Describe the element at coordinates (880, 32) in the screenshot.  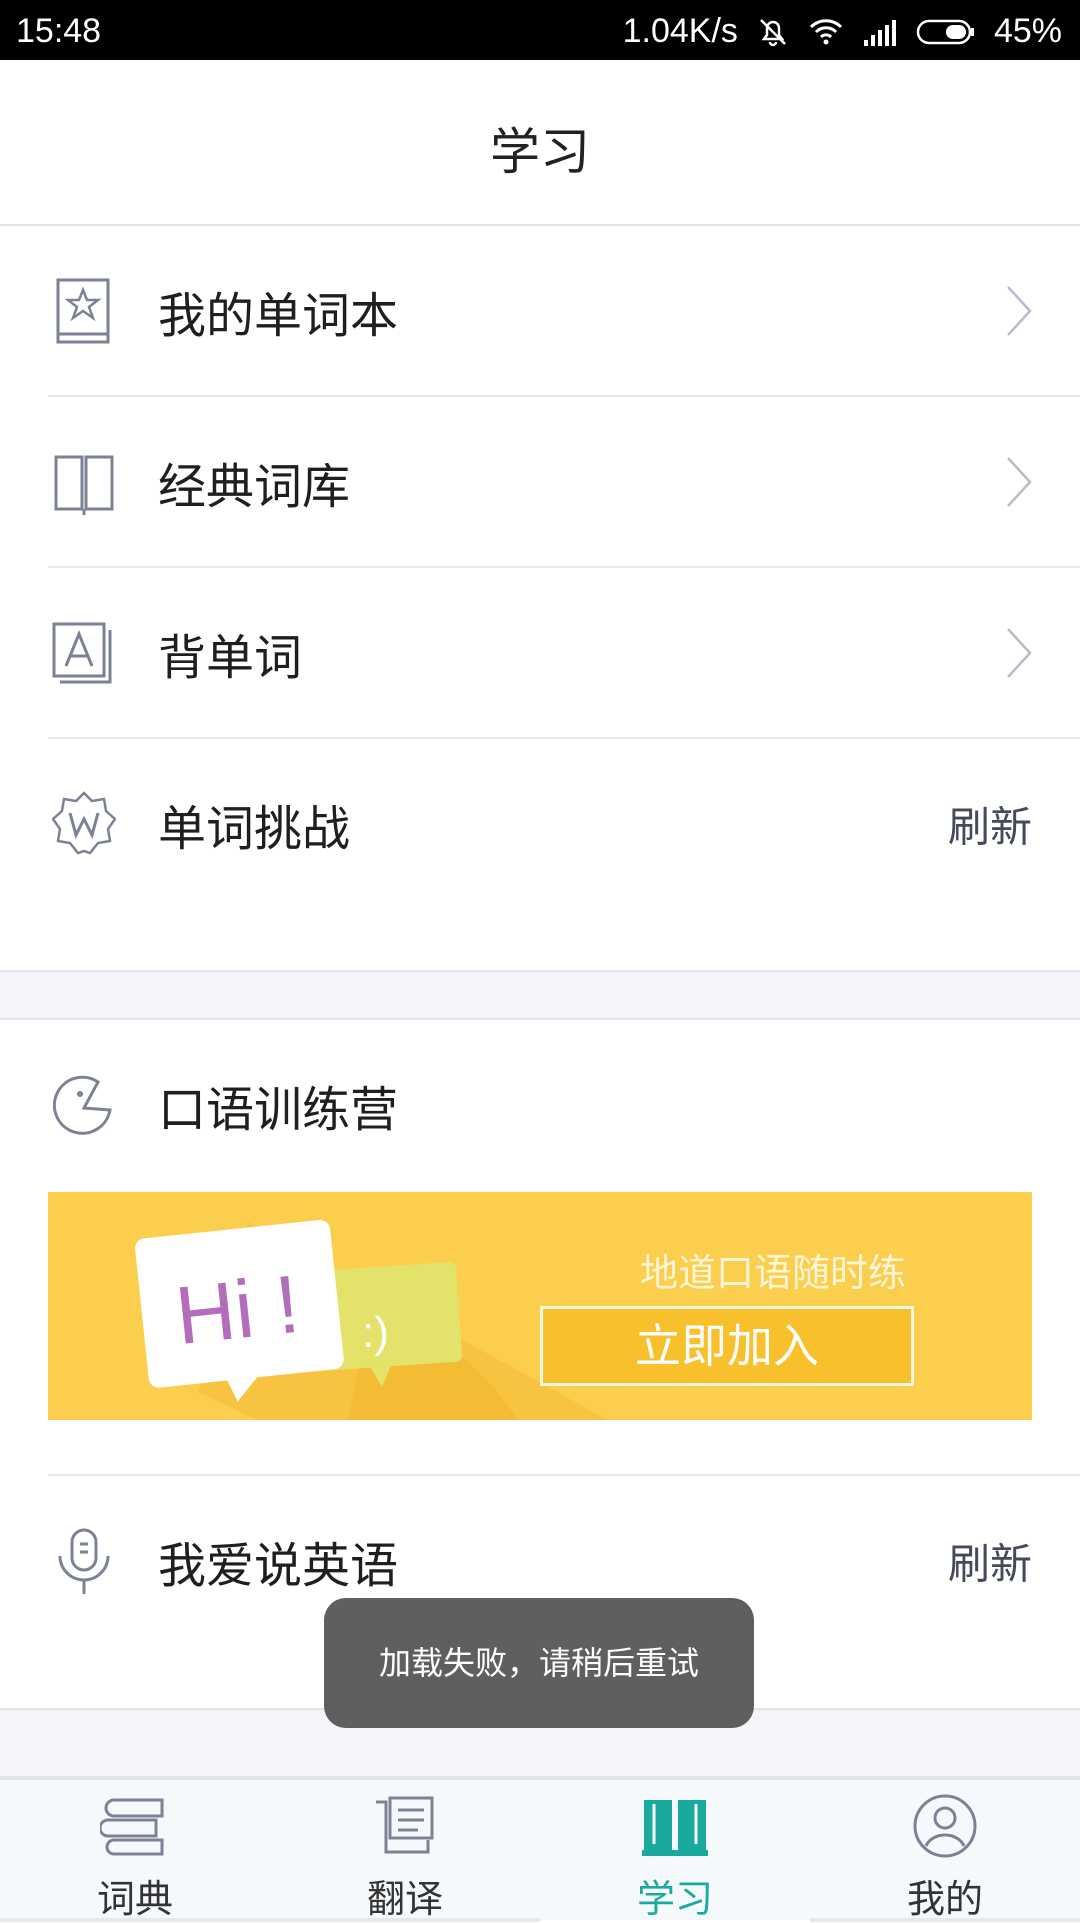
I see `signal-icon` at that location.